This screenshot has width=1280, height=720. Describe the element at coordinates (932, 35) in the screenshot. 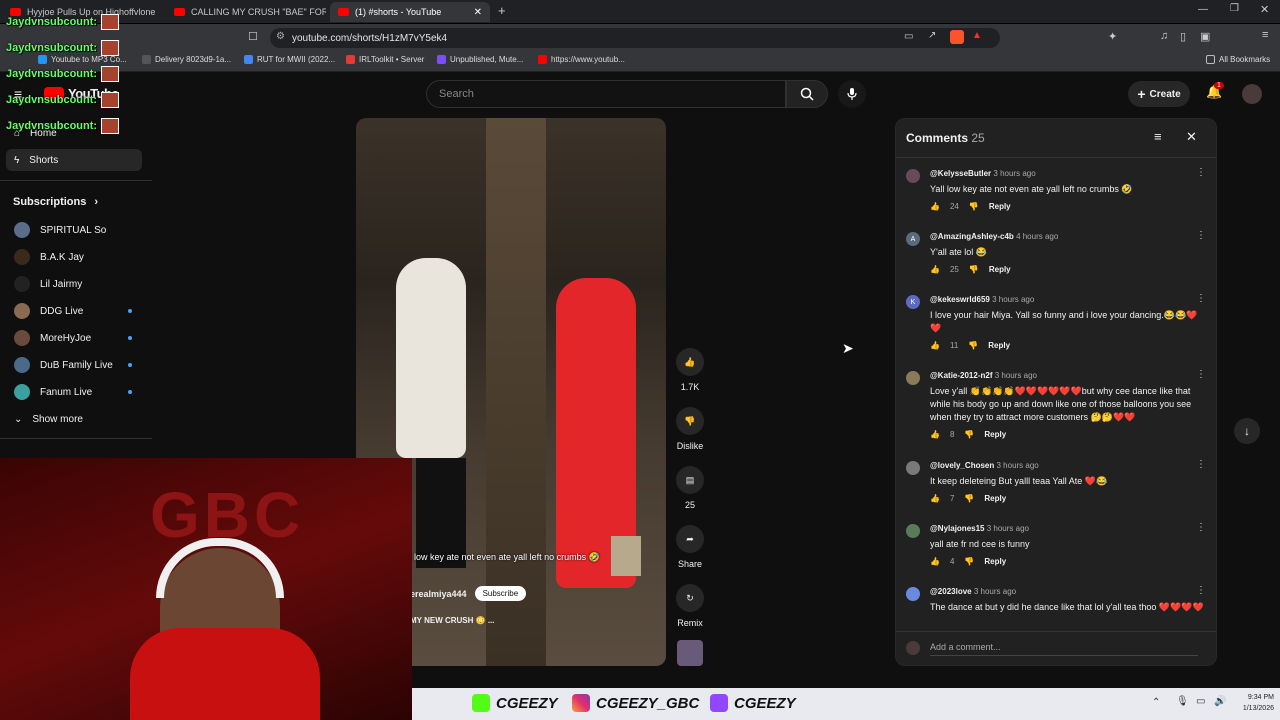

I see `share-icon: ↗` at that location.